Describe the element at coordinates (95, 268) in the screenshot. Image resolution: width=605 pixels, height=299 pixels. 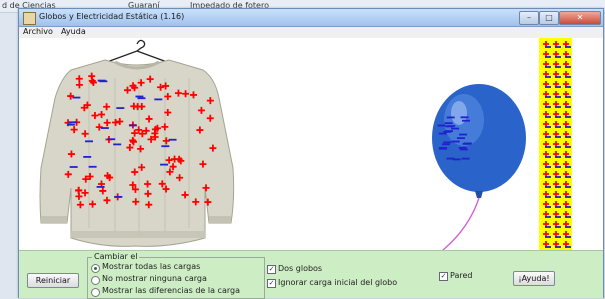
I see `radio-show-all-charges` at that location.